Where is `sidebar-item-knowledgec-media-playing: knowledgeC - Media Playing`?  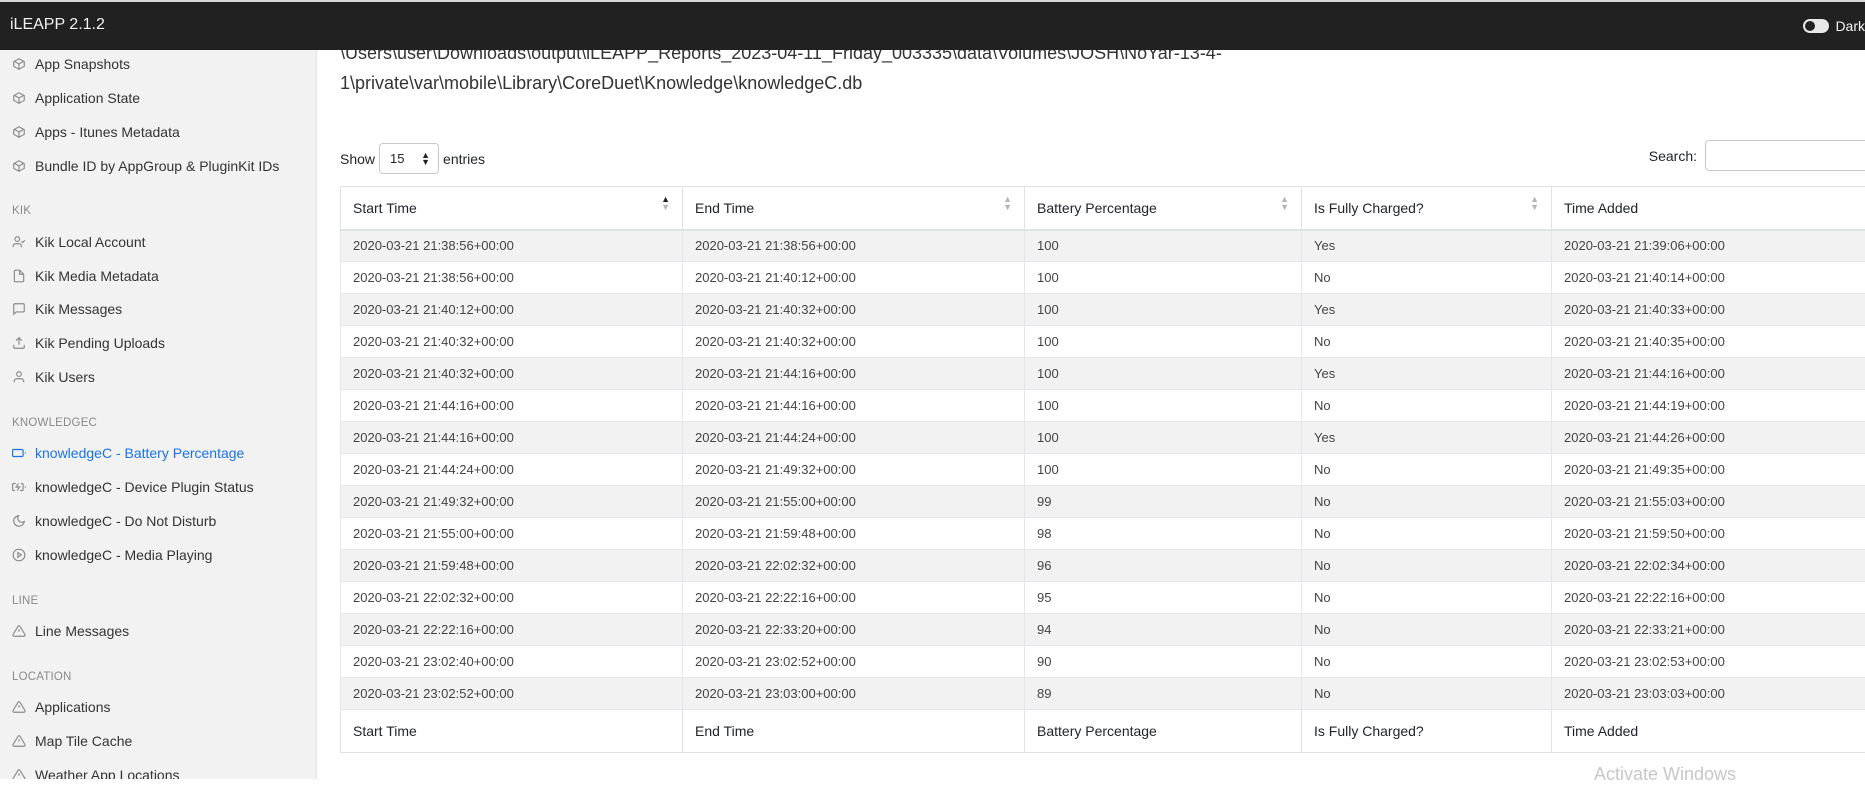 sidebar-item-knowledgec-media-playing: knowledgeC - Media Playing is located at coordinates (112, 555).